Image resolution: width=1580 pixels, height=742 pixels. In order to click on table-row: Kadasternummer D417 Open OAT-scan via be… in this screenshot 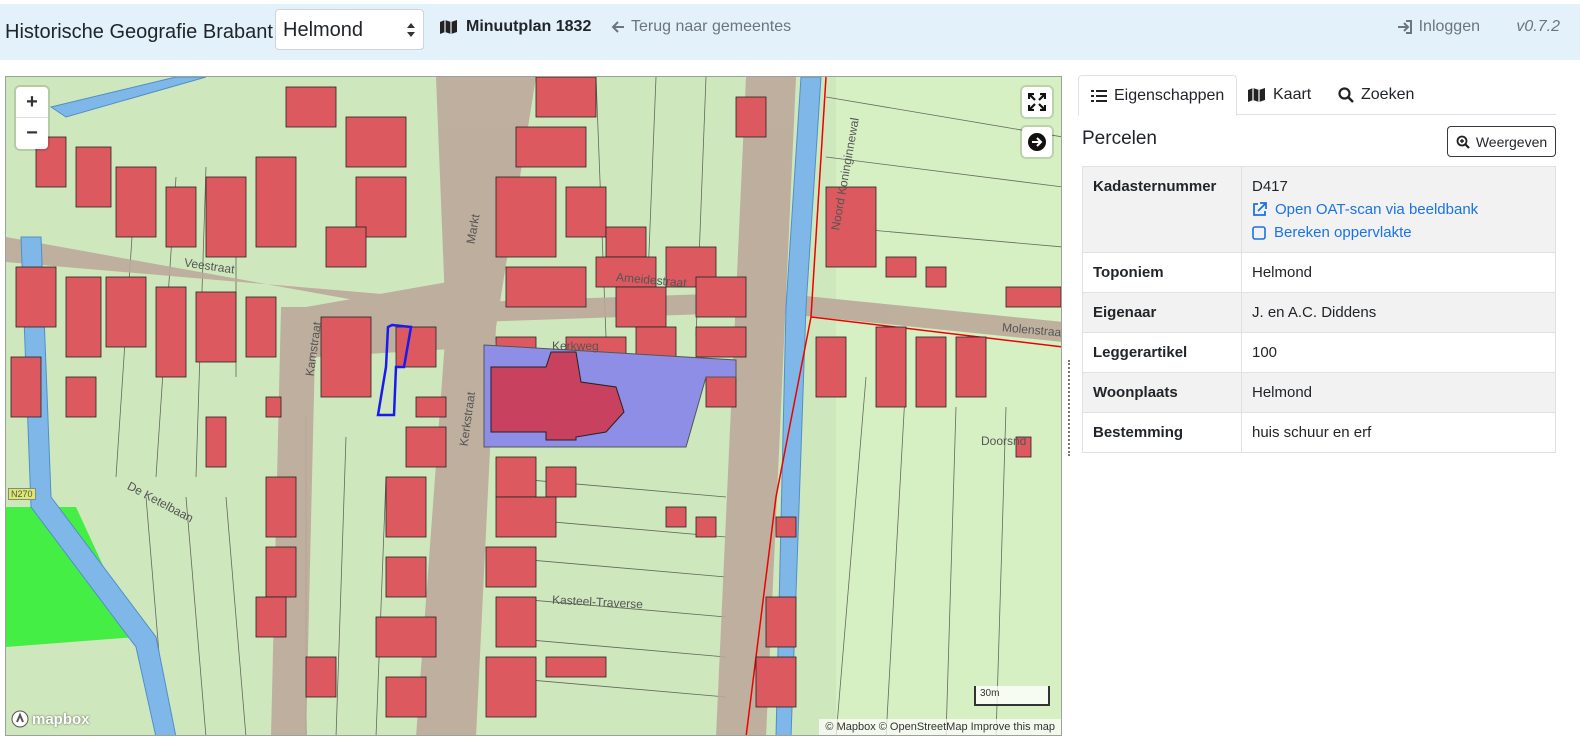, I will do `click(1319, 209)`.